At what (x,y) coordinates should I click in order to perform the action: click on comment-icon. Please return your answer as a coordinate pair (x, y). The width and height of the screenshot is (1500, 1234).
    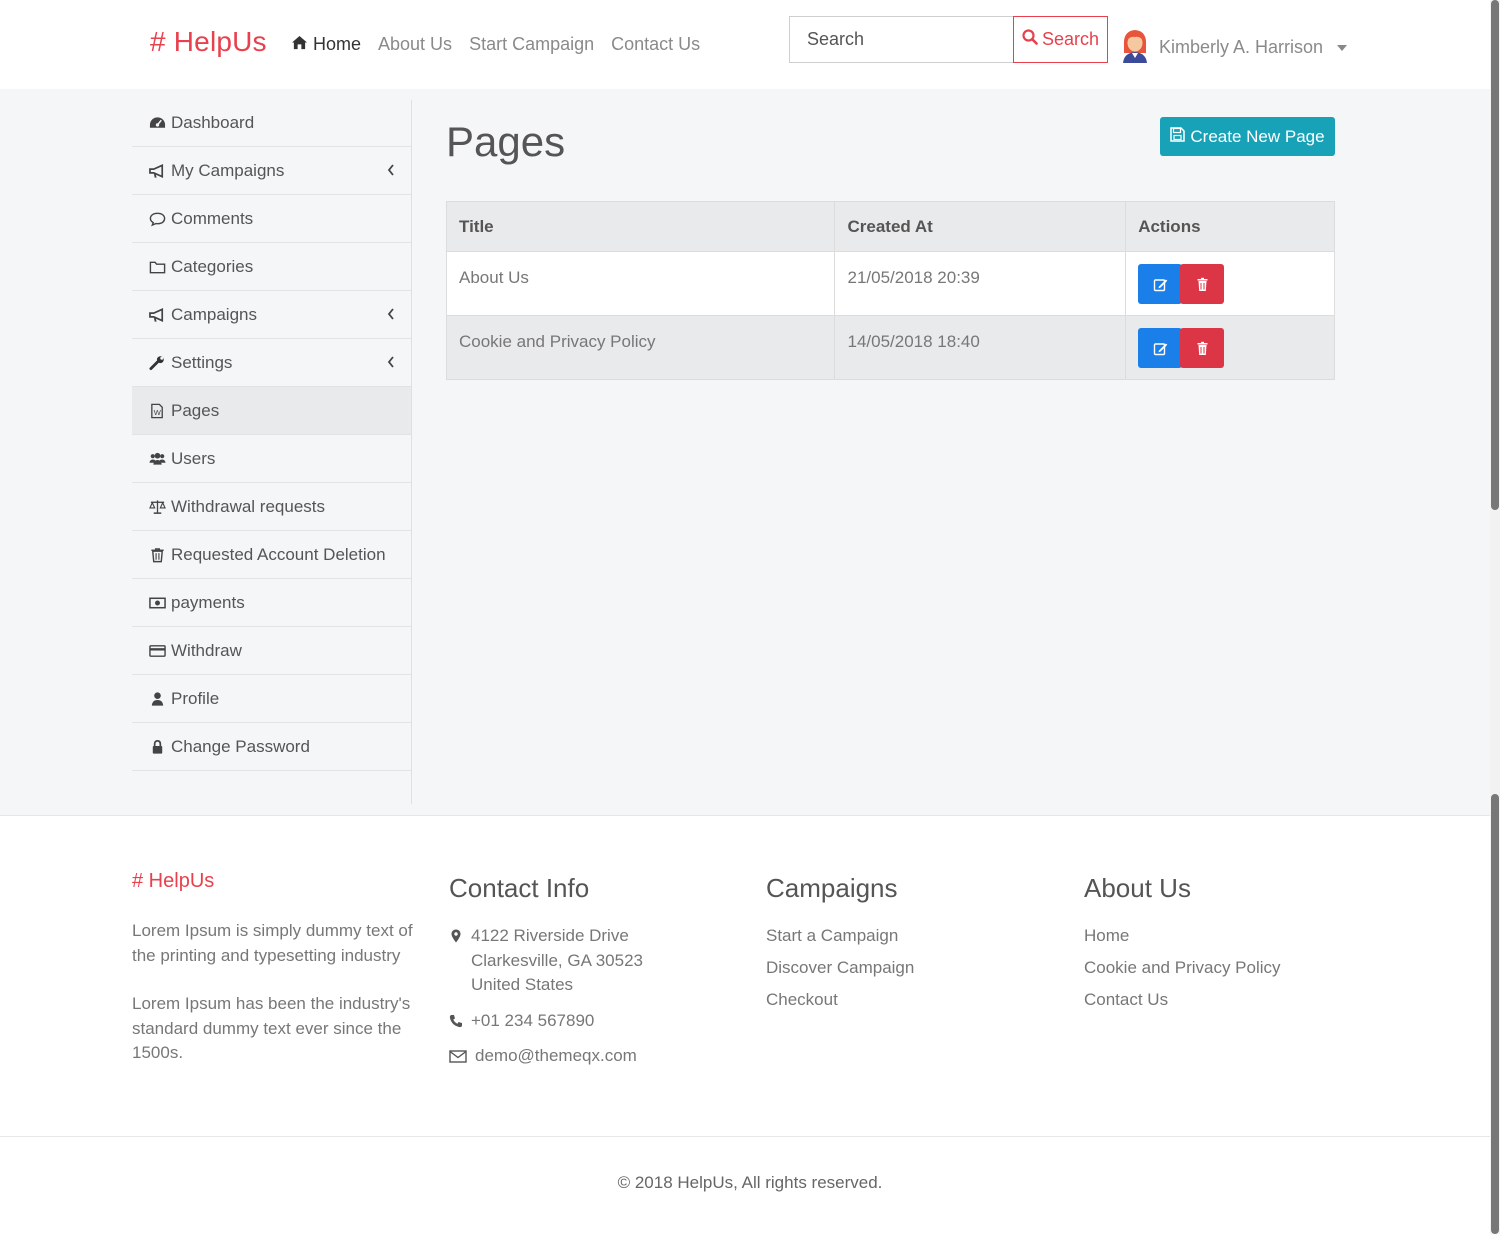
    Looking at the image, I should click on (157, 219).